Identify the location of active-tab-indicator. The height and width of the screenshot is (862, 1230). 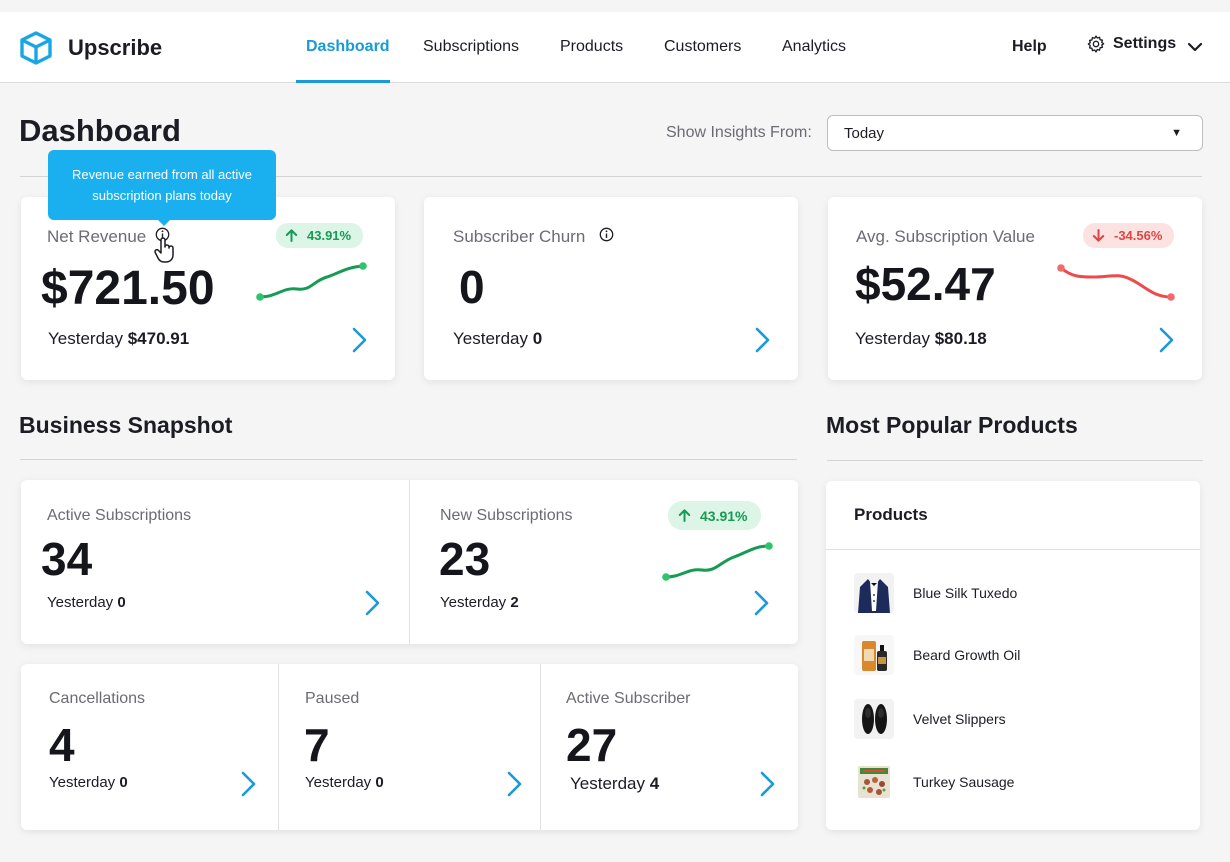
(343, 81).